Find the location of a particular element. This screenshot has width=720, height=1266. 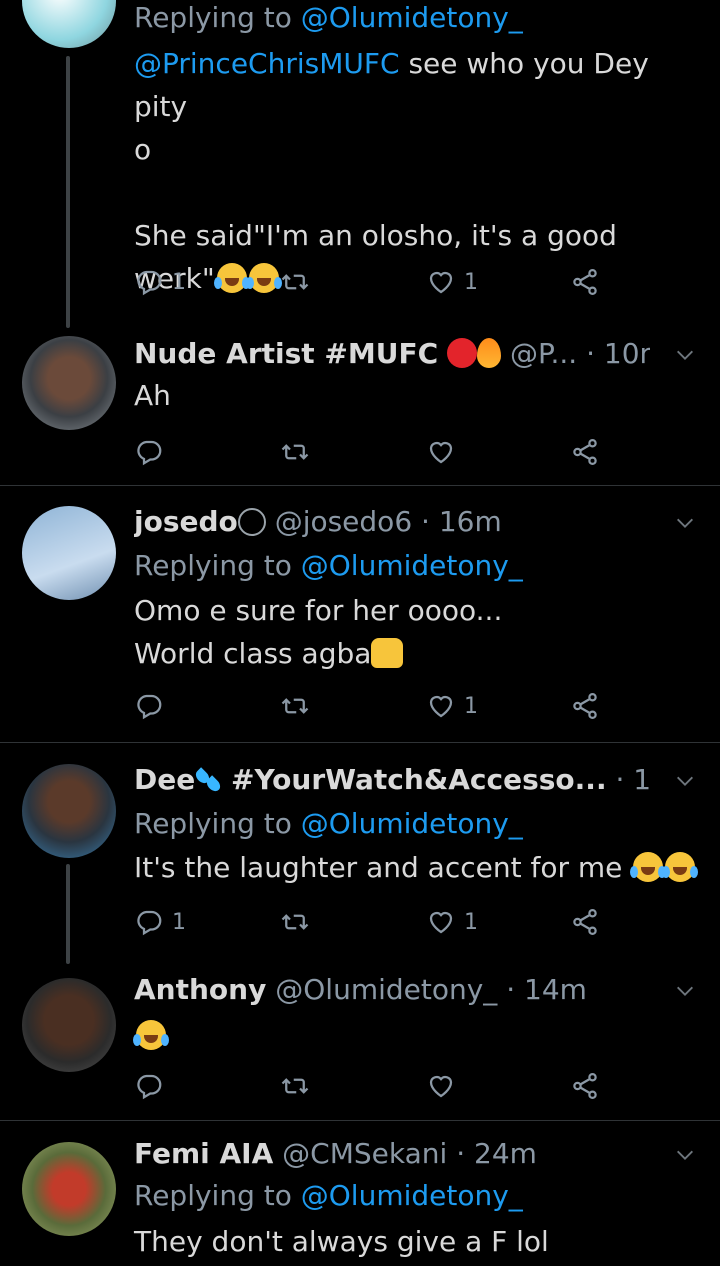

display-name: Nude Artist #MUFC is located at coordinates (286, 353).